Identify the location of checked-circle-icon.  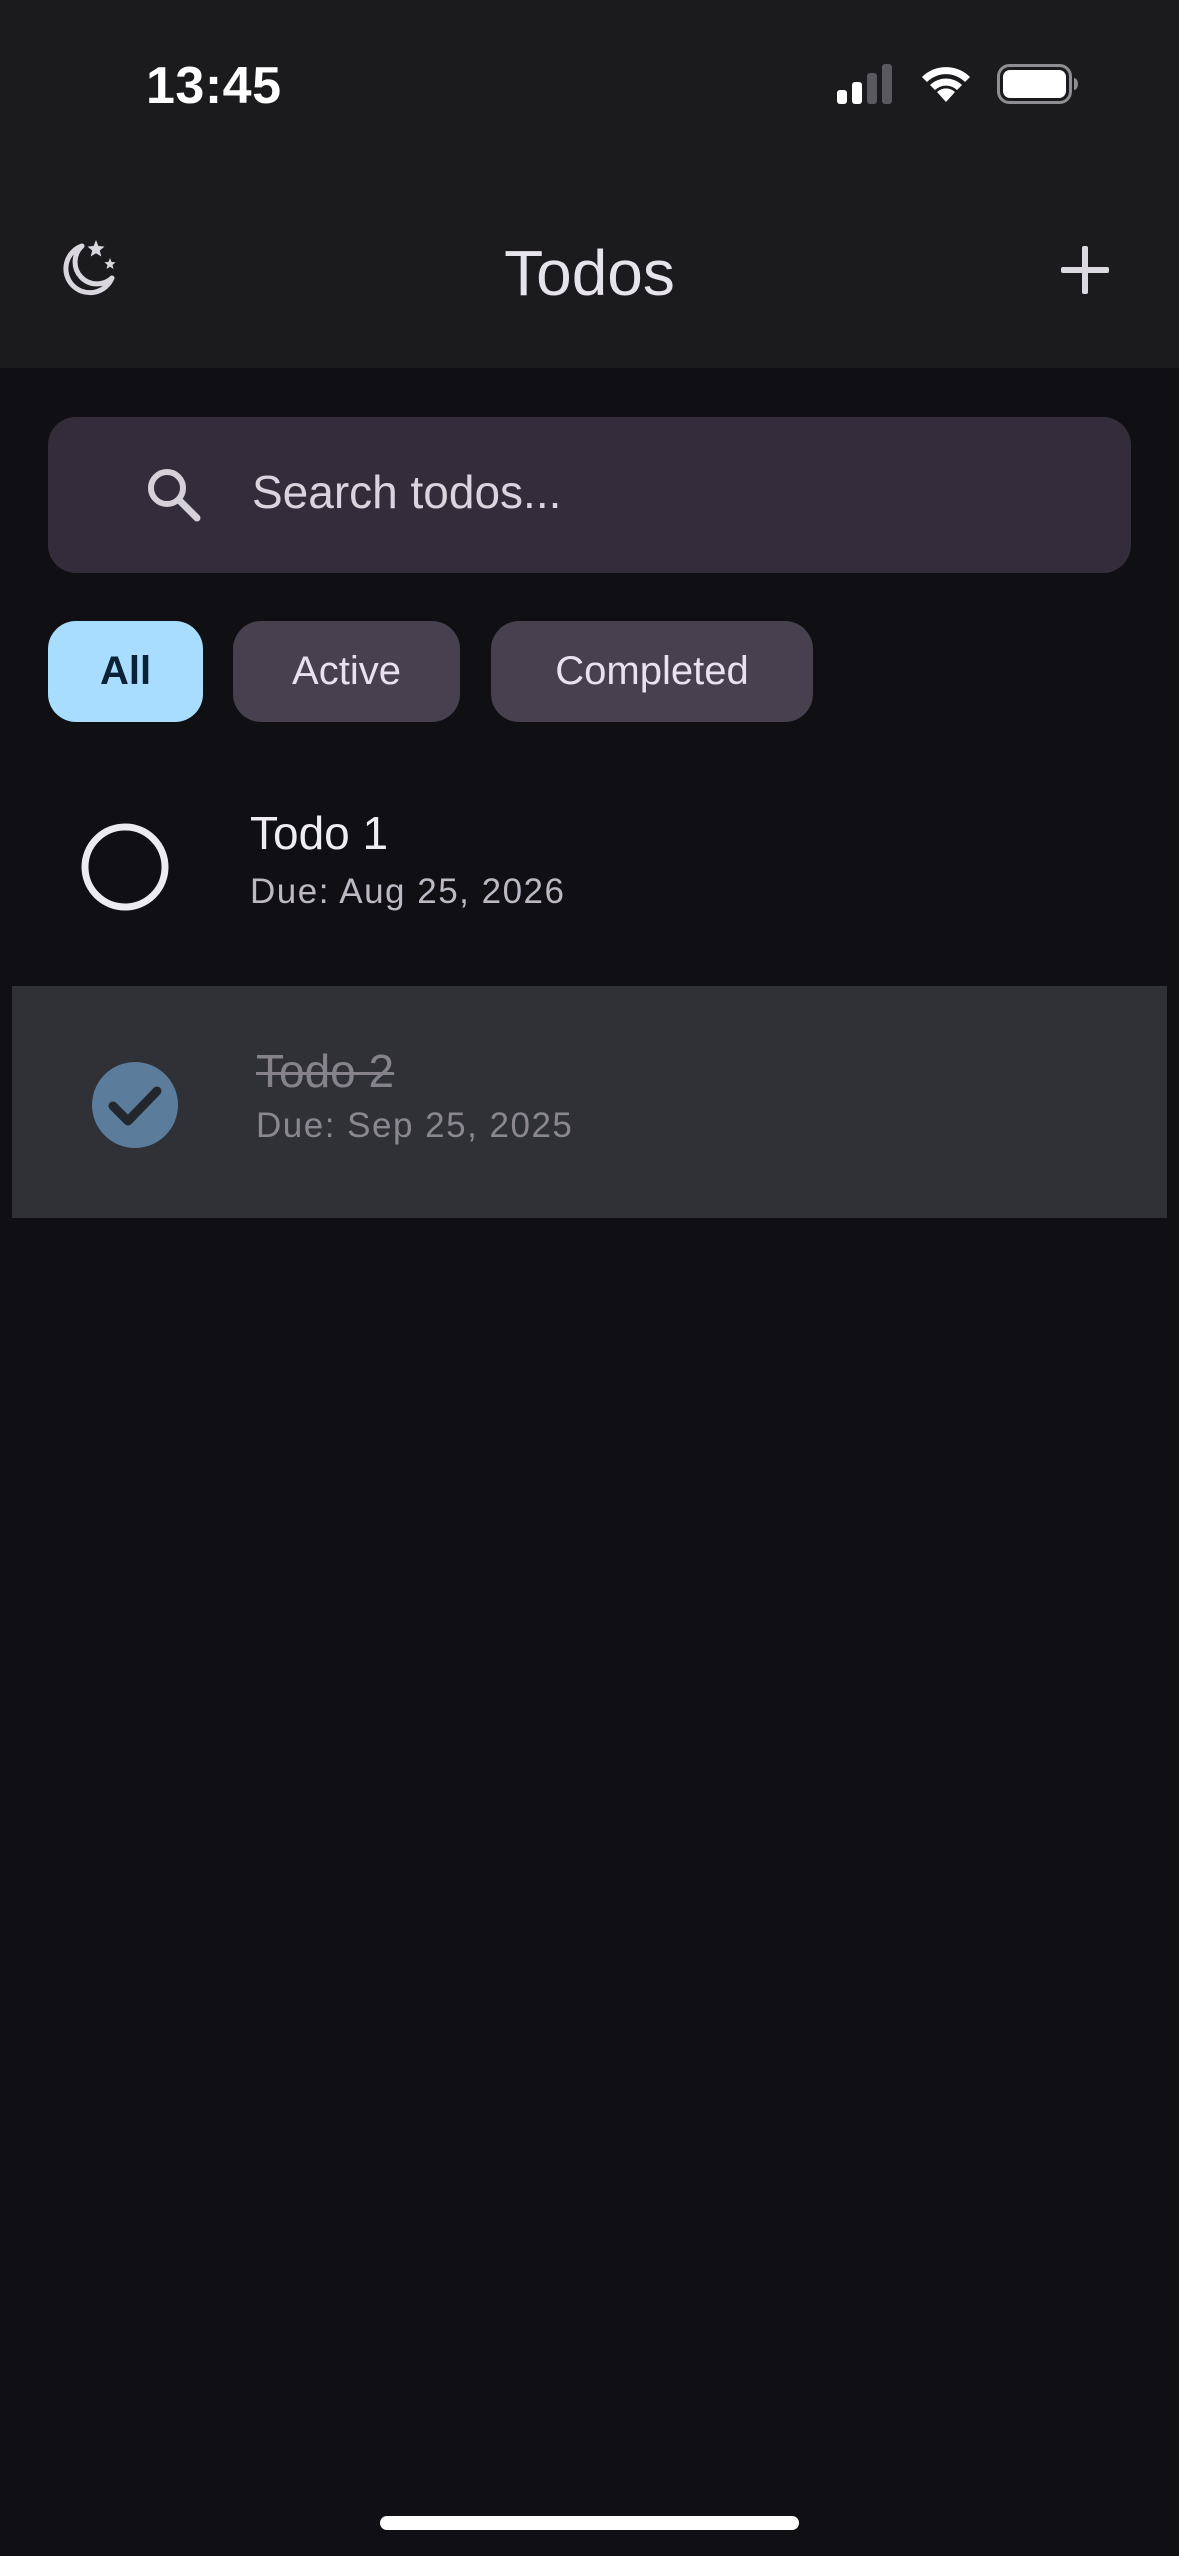
(135, 1105).